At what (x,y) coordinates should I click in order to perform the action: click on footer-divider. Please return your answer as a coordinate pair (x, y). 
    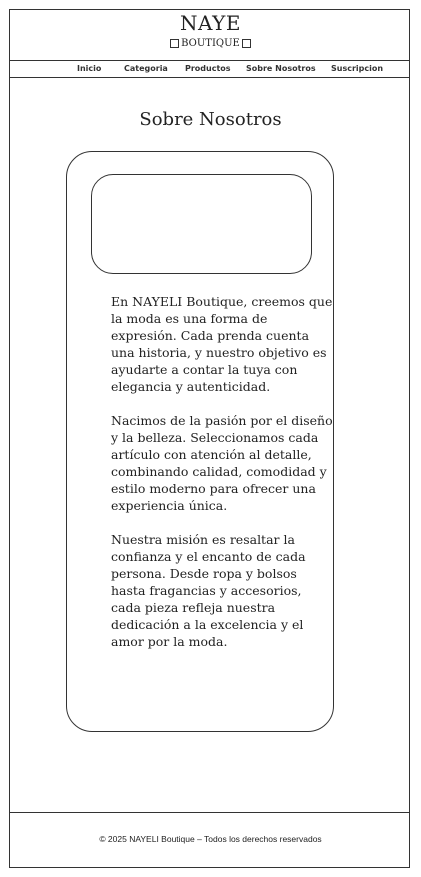
    Looking at the image, I should click on (209, 812).